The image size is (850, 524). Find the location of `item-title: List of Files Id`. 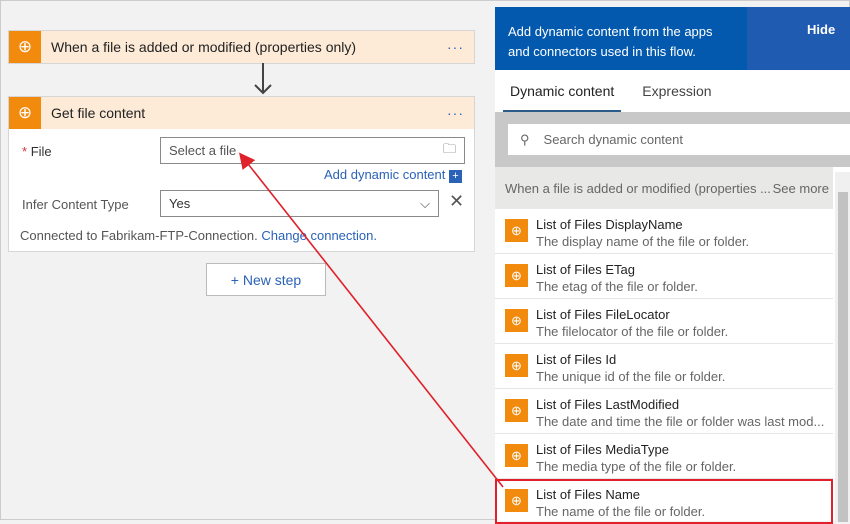

item-title: List of Files Id is located at coordinates (576, 359).